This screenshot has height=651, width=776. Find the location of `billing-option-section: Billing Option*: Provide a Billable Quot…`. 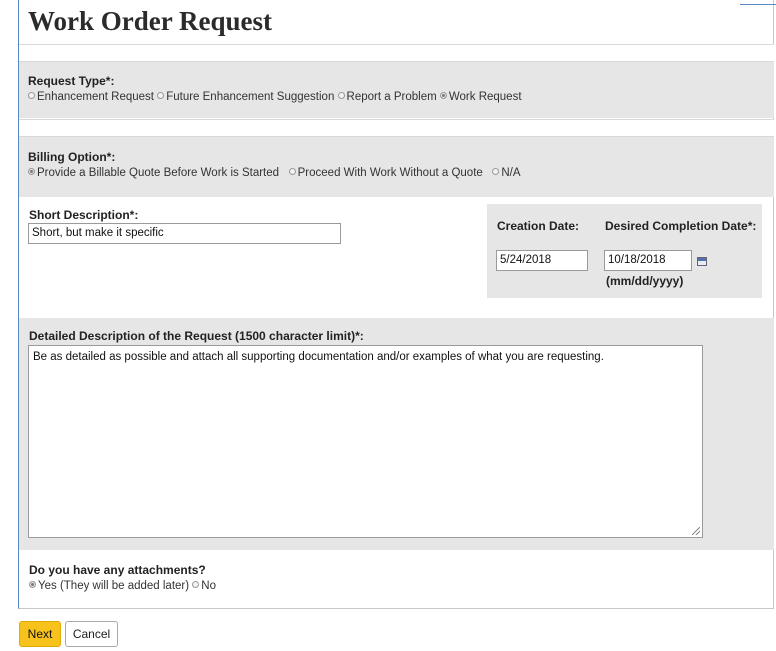

billing-option-section: Billing Option*: Provide a Billable Quot… is located at coordinates (396, 167).